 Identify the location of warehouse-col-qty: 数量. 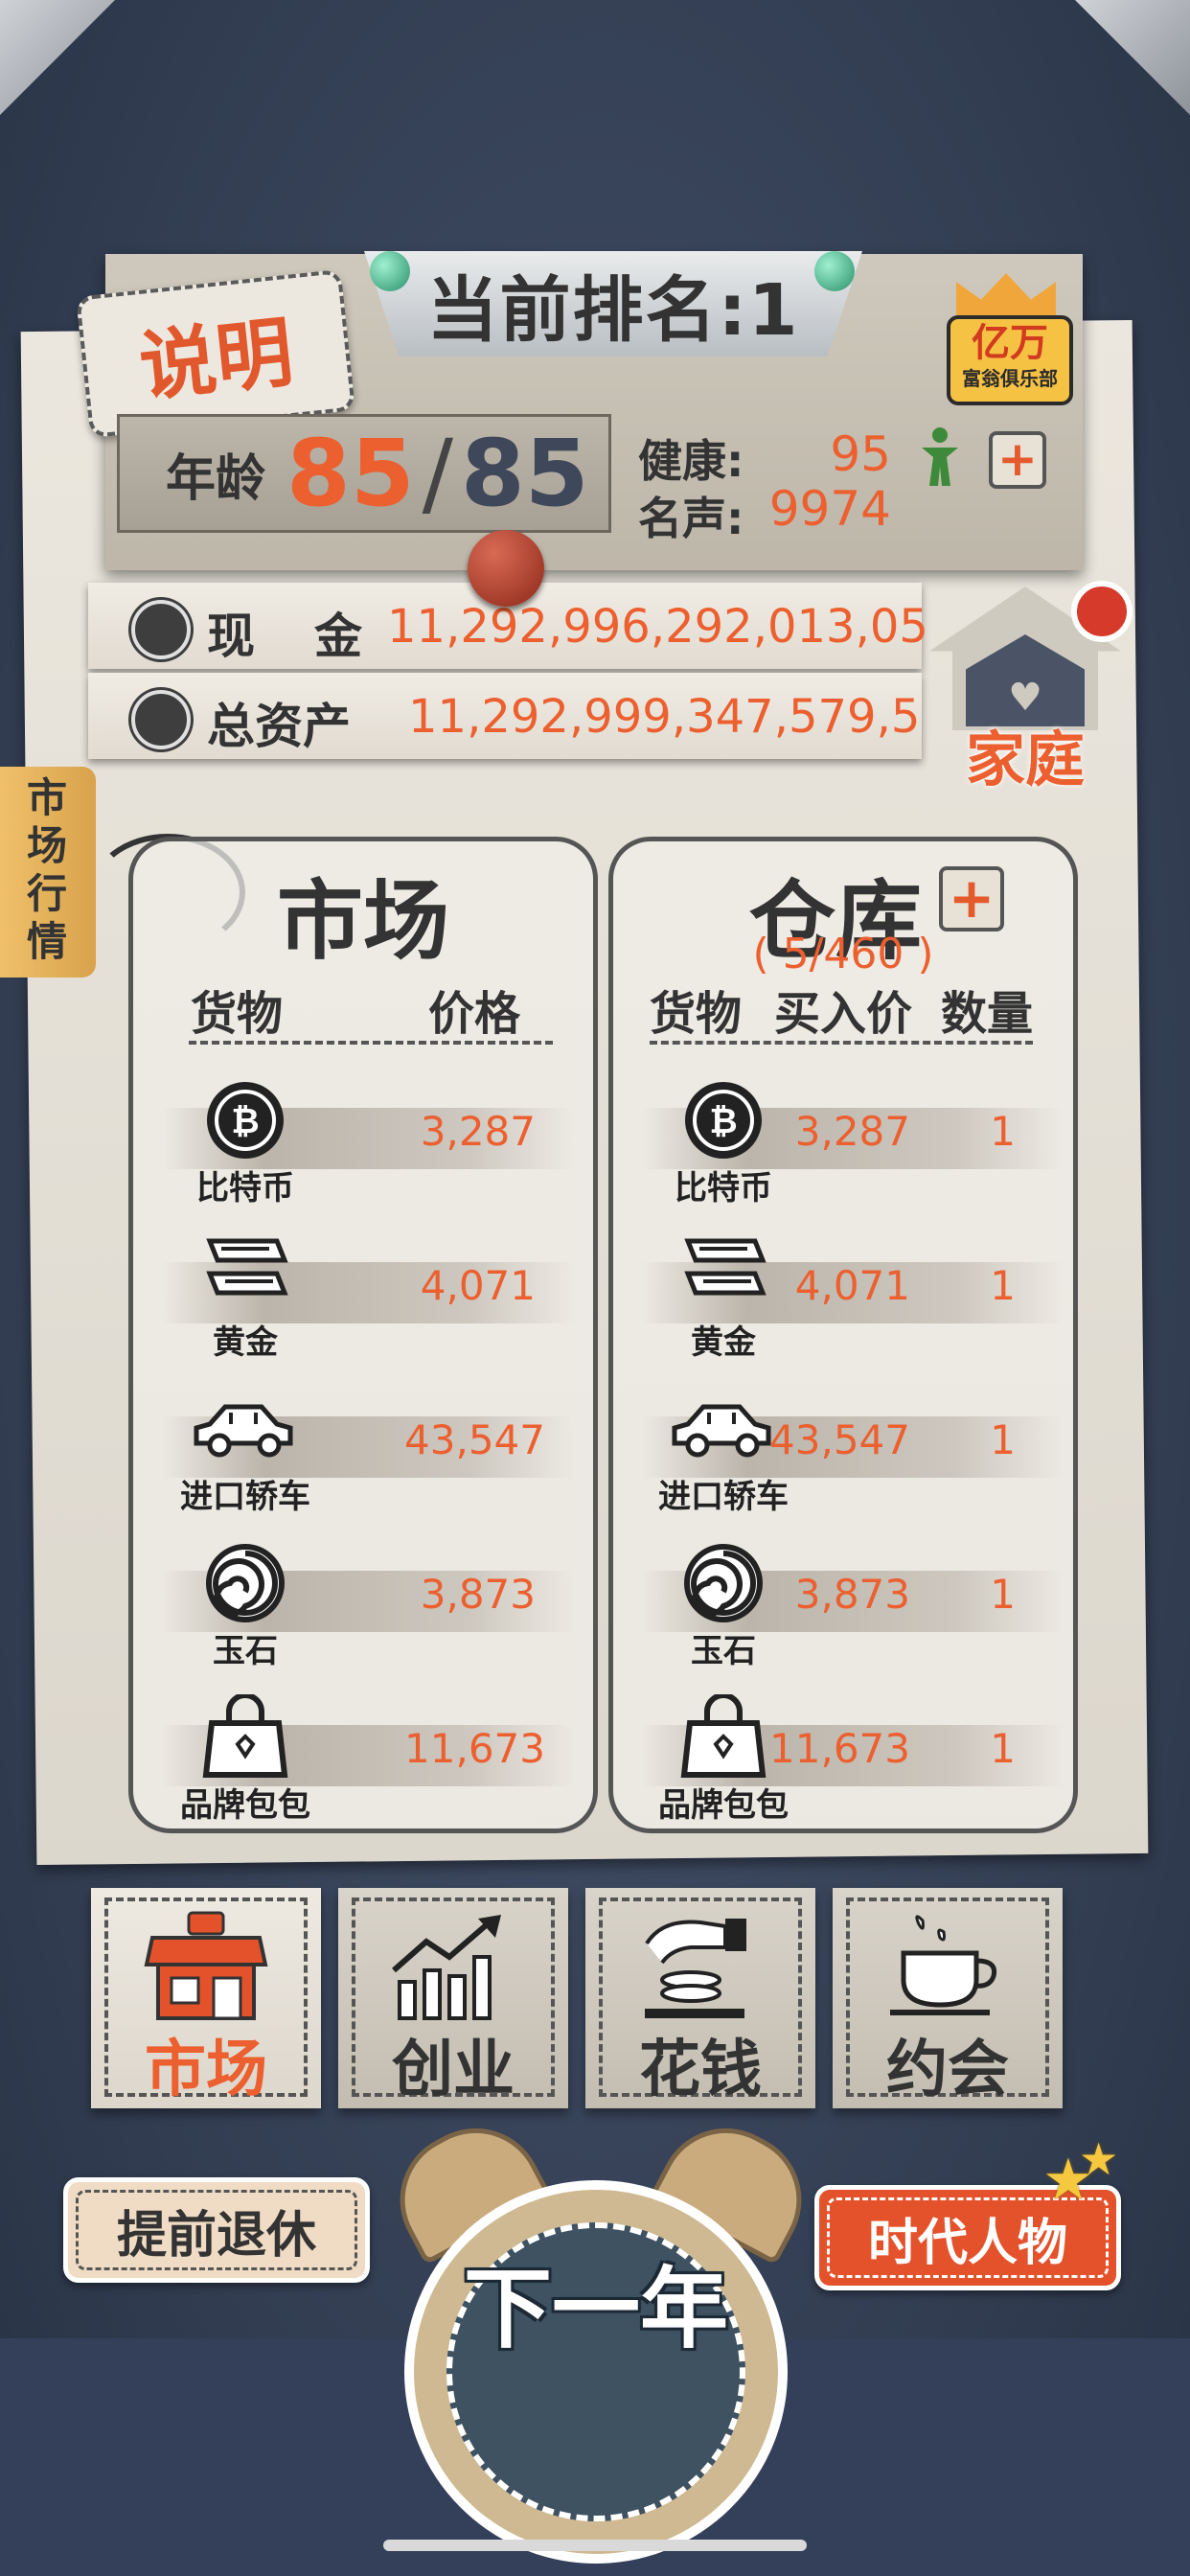
(987, 1014).